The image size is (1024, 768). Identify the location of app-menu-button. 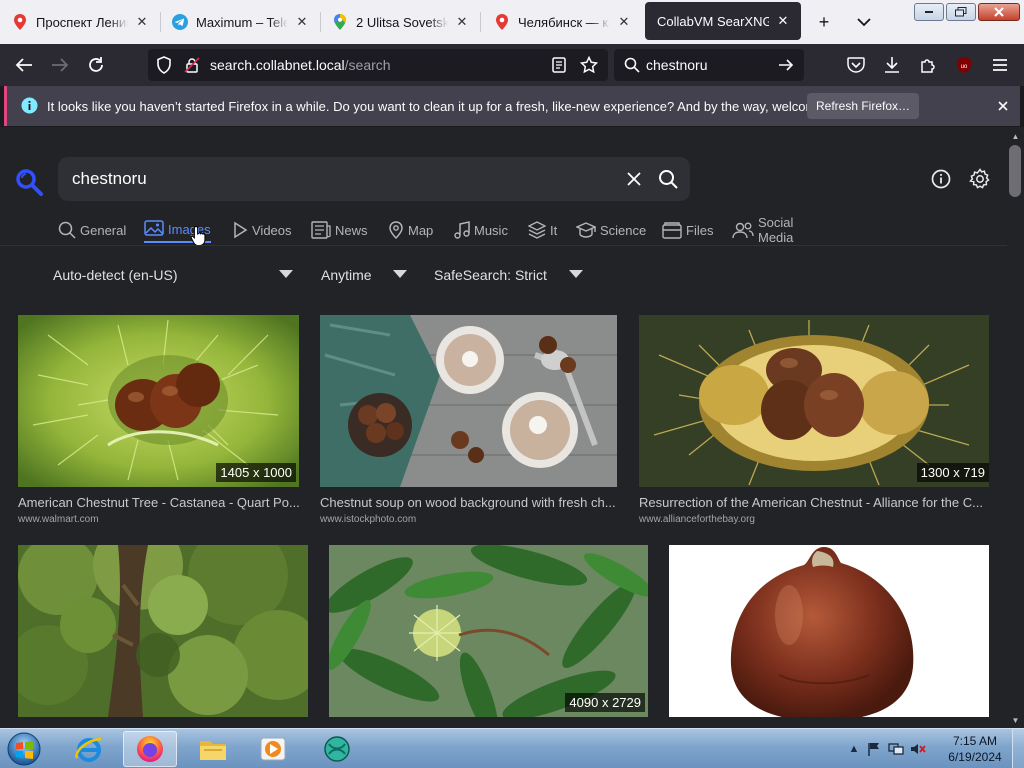
(1000, 65).